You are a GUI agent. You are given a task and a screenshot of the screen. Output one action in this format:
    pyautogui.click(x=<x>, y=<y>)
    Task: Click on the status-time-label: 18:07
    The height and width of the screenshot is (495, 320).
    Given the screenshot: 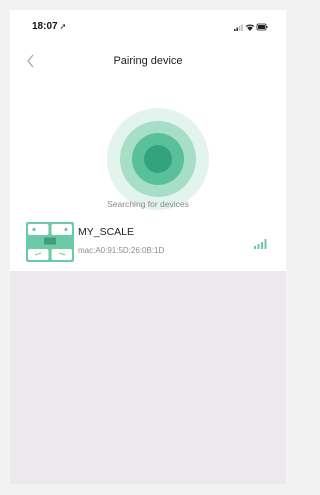 What is the action you would take?
    pyautogui.click(x=45, y=26)
    